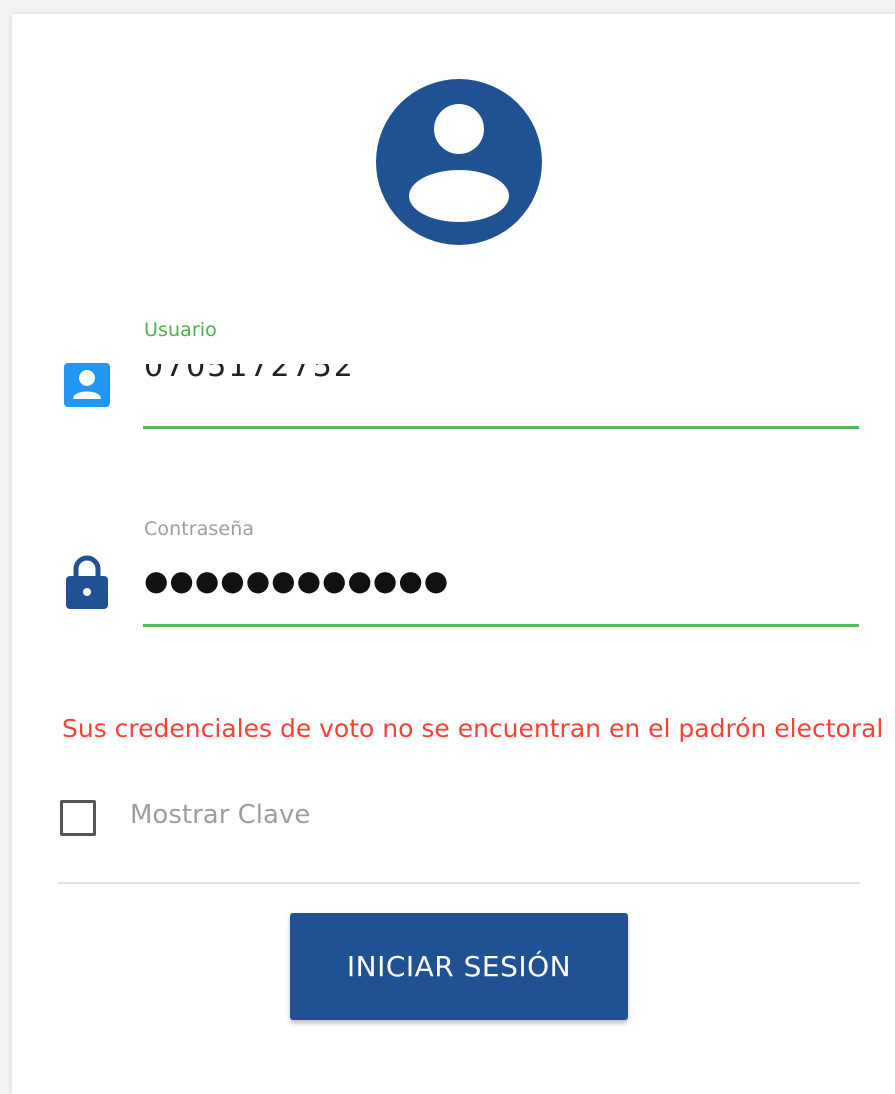 This screenshot has height=1094, width=895. I want to click on password-field: ●●●●●●●●●●●●, so click(494, 585).